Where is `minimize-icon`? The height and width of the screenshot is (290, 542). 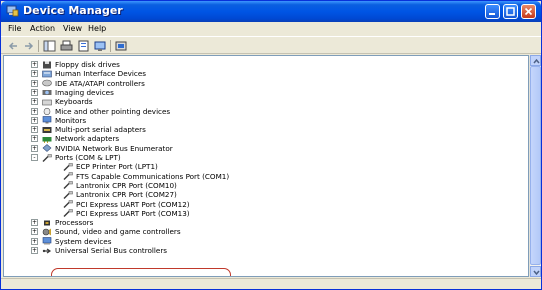 minimize-icon is located at coordinates (492, 14).